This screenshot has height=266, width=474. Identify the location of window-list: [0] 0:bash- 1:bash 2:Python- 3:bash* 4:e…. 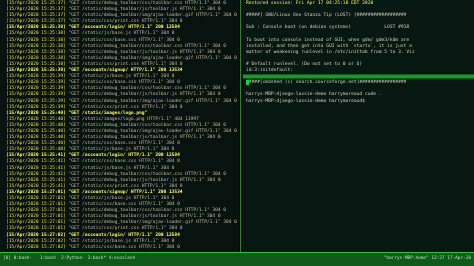
(69, 258).